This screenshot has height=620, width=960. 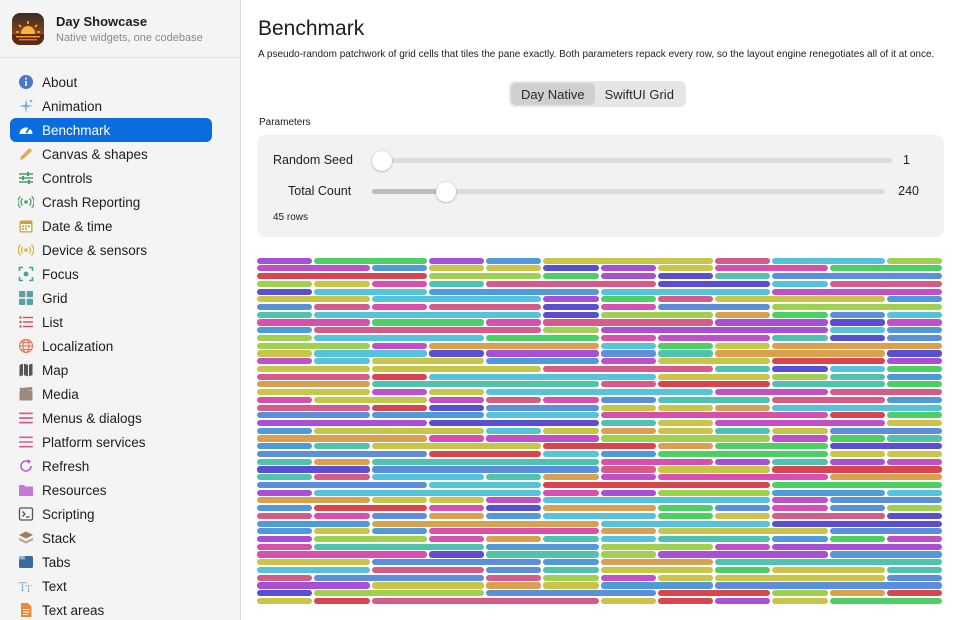 What do you see at coordinates (628, 191) in the screenshot?
I see `total-count-slider` at bounding box center [628, 191].